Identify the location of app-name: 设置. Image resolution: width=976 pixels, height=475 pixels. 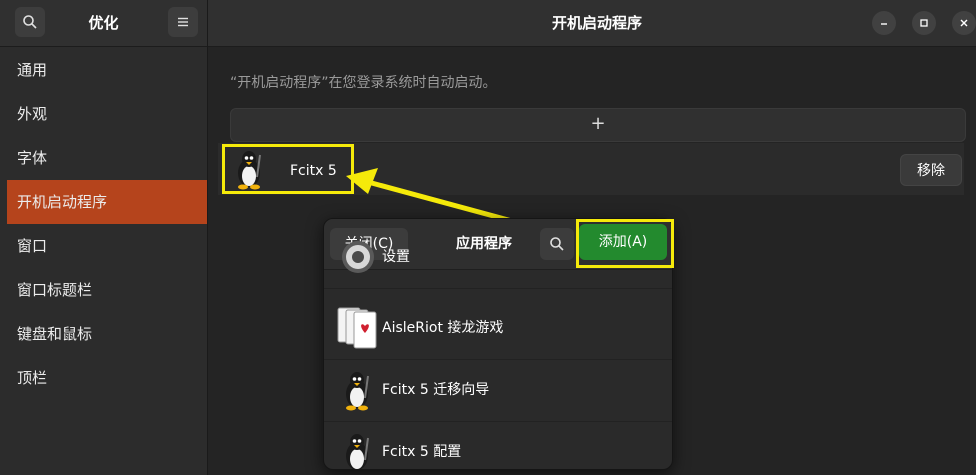
(396, 257).